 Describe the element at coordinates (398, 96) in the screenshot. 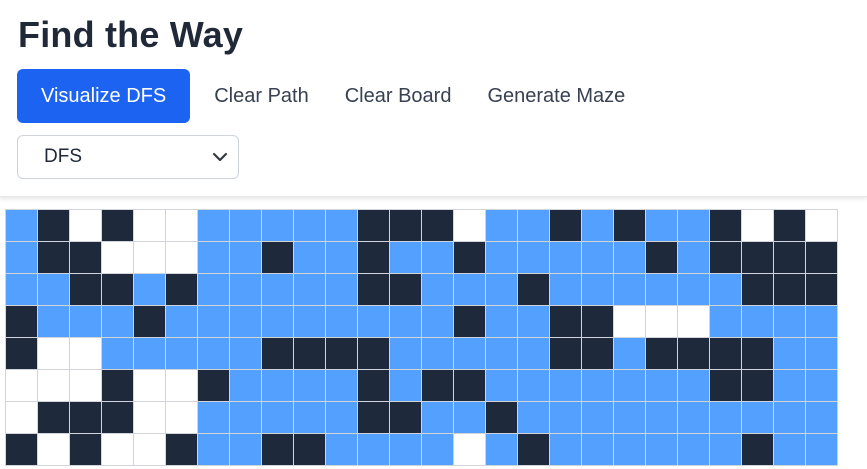

I see `clear-board-button: Clear Board` at that location.